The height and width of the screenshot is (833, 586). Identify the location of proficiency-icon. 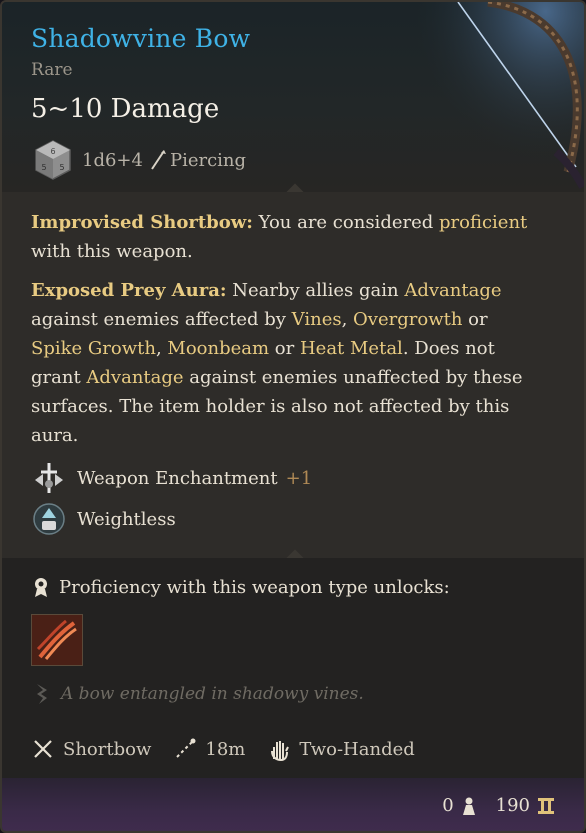
(41, 587).